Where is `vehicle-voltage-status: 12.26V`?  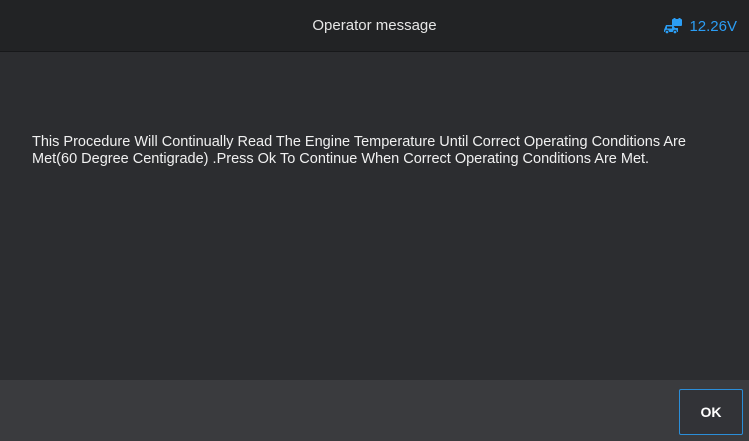
vehicle-voltage-status: 12.26V is located at coordinates (700, 26).